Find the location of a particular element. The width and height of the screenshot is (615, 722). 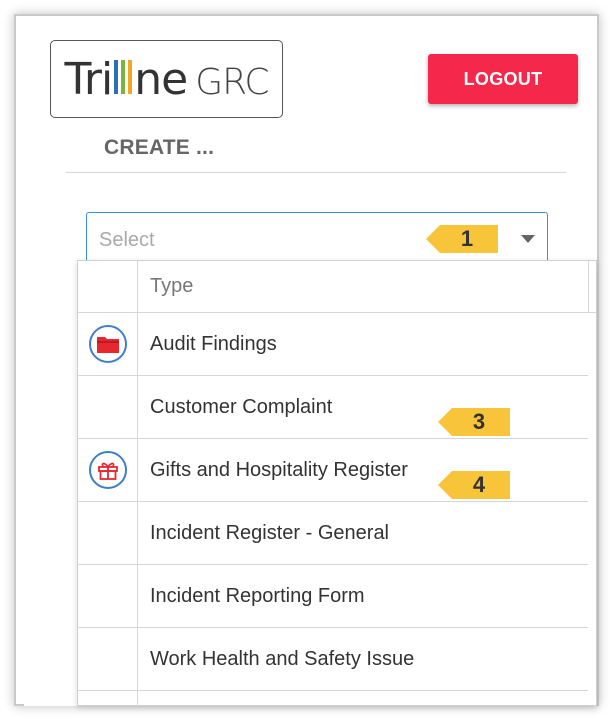

logout-button: LOGOUT is located at coordinates (503, 79).